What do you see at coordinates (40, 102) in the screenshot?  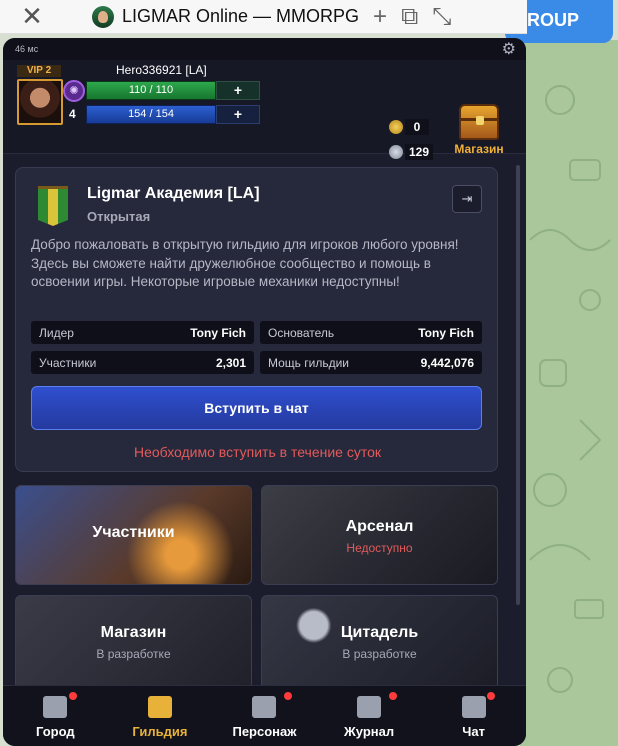 I see `avatar` at bounding box center [40, 102].